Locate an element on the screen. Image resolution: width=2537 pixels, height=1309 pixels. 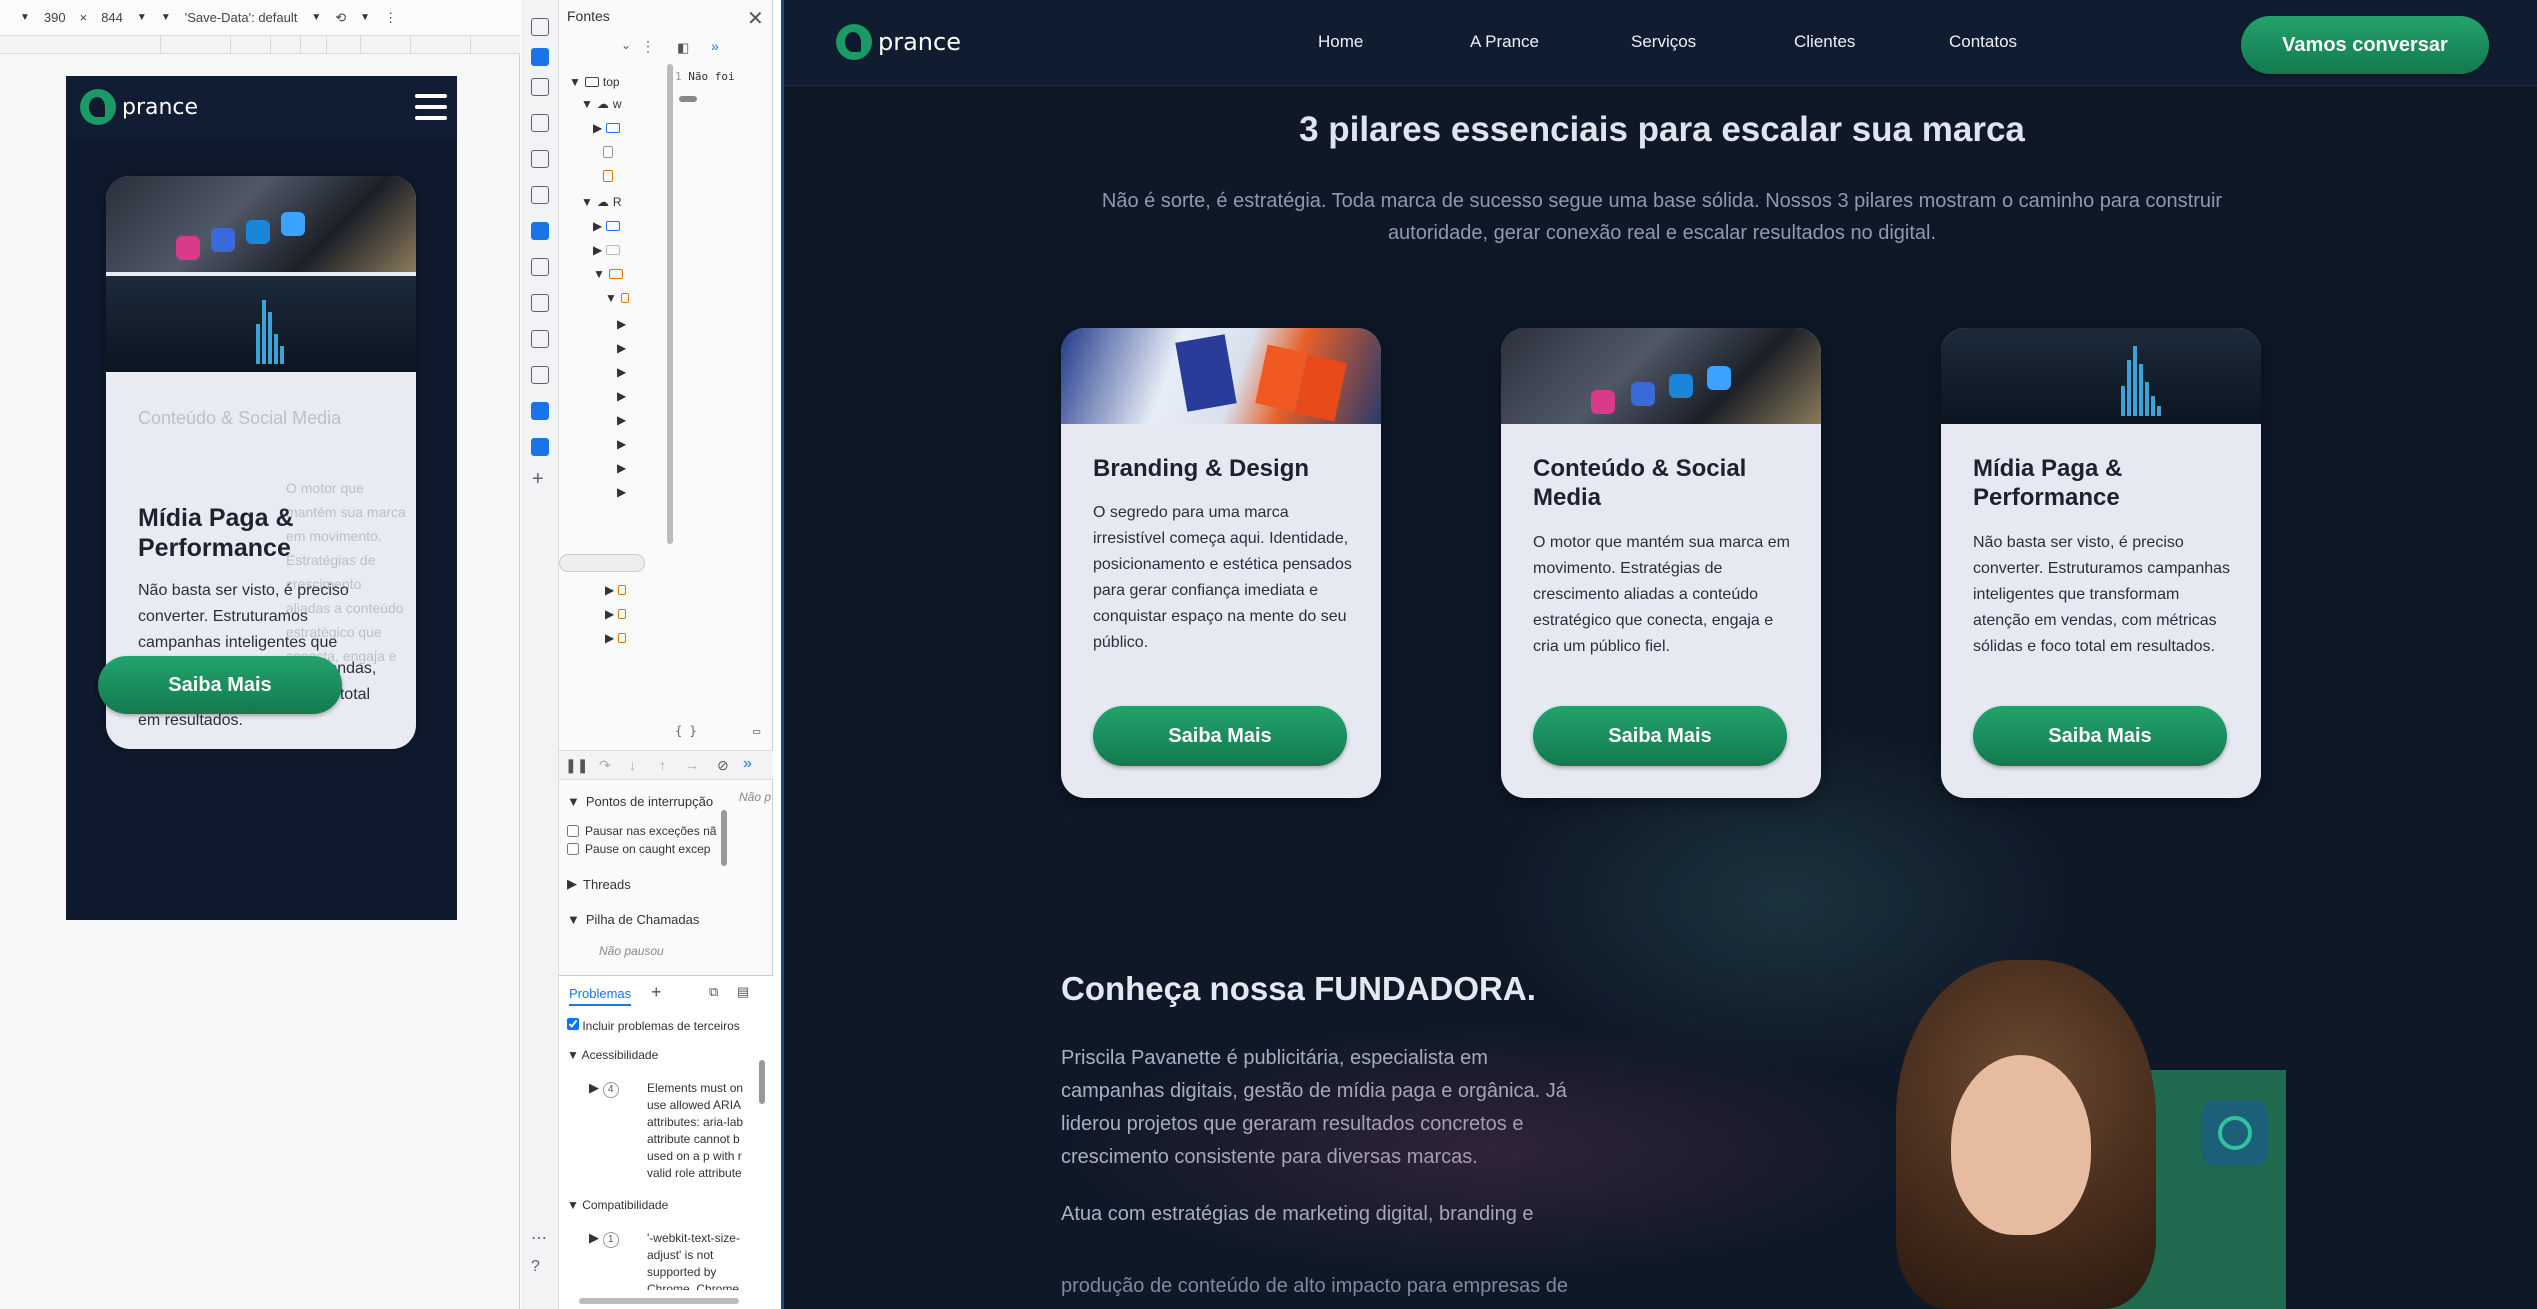
step-icon: → is located at coordinates (692, 765).